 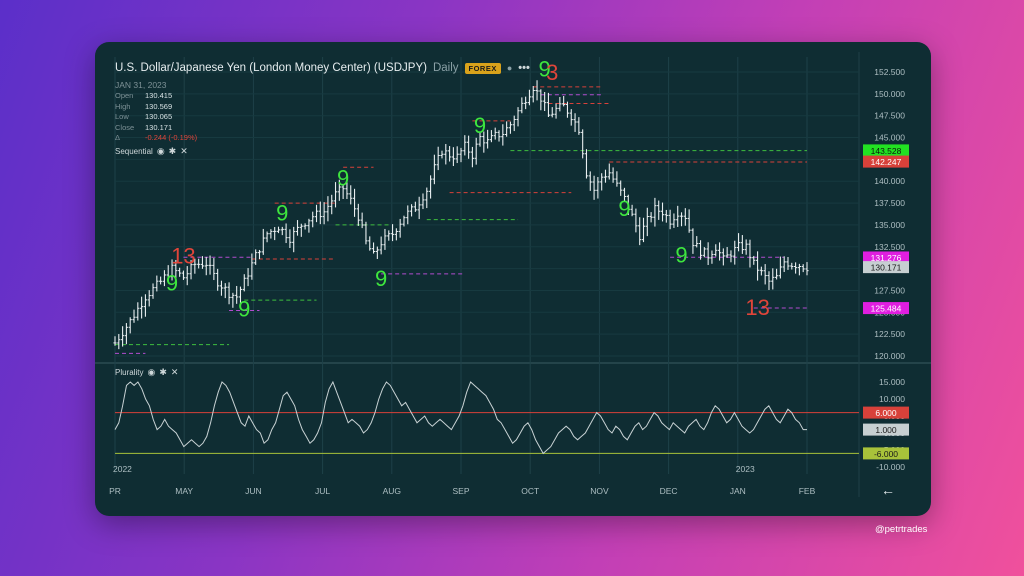 What do you see at coordinates (807, 491) in the screenshot?
I see `x-tick-label: FEB` at bounding box center [807, 491].